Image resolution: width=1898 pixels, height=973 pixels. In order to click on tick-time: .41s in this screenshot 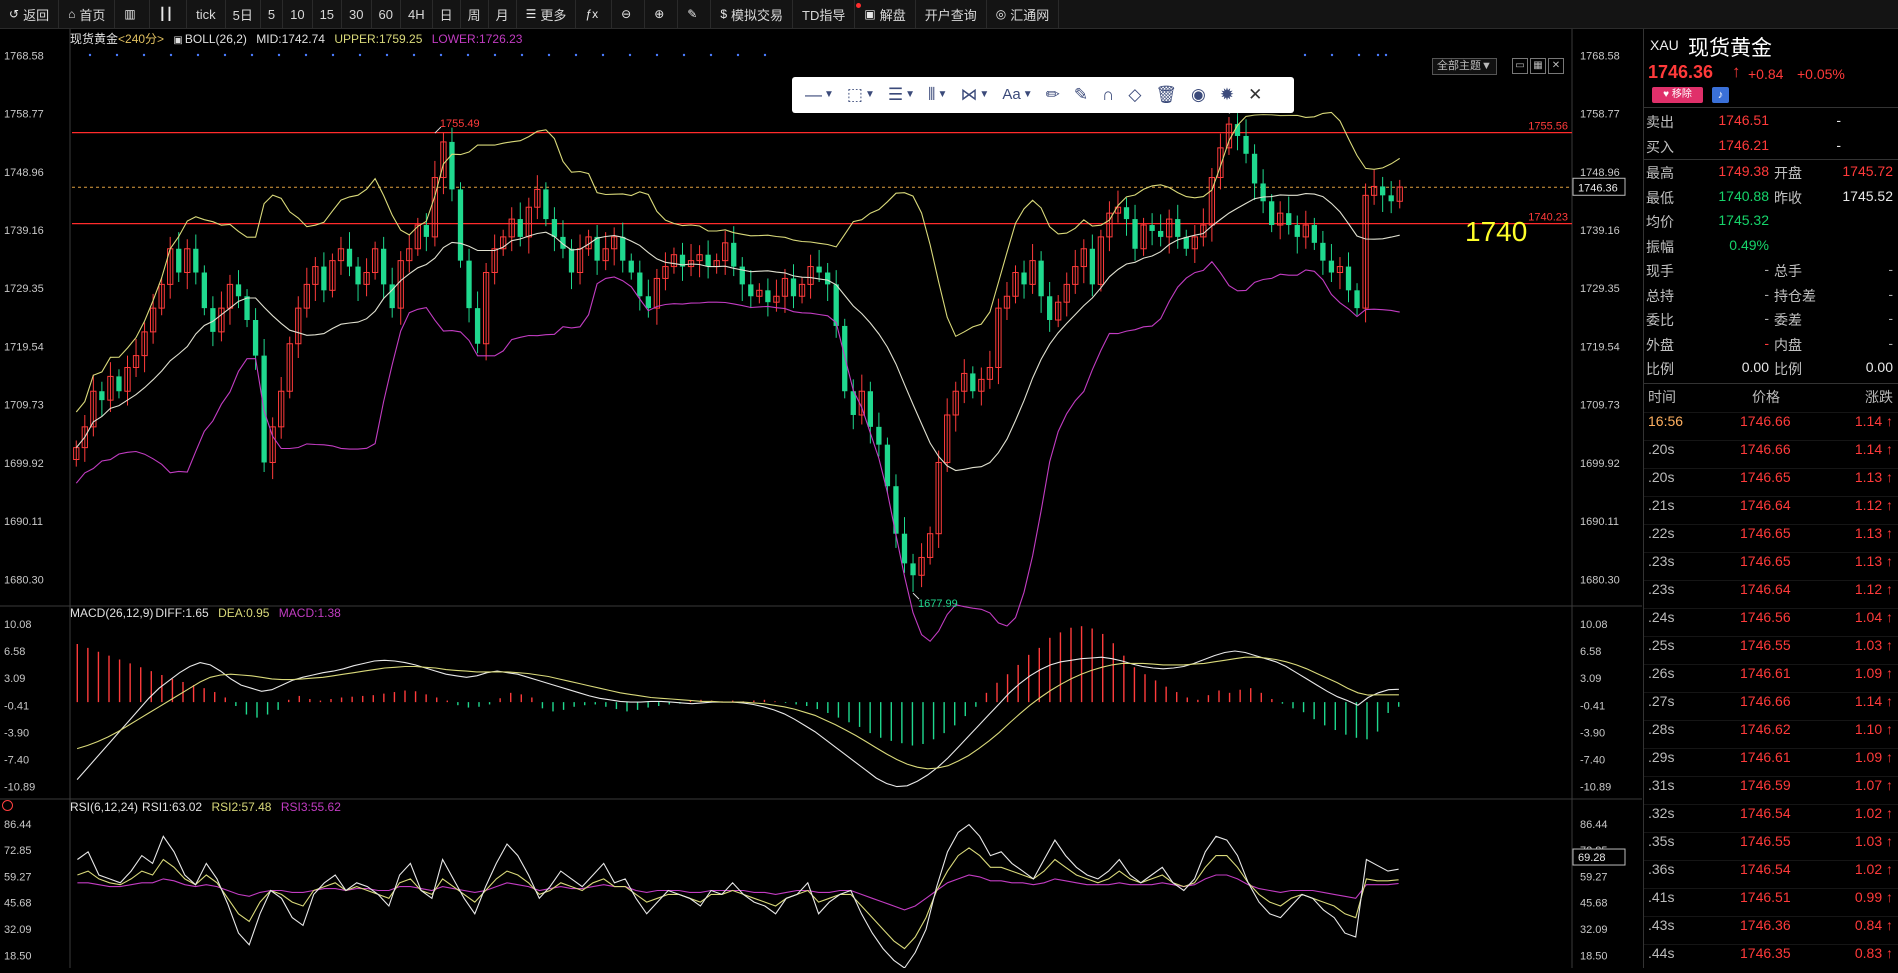, I will do `click(1661, 897)`.